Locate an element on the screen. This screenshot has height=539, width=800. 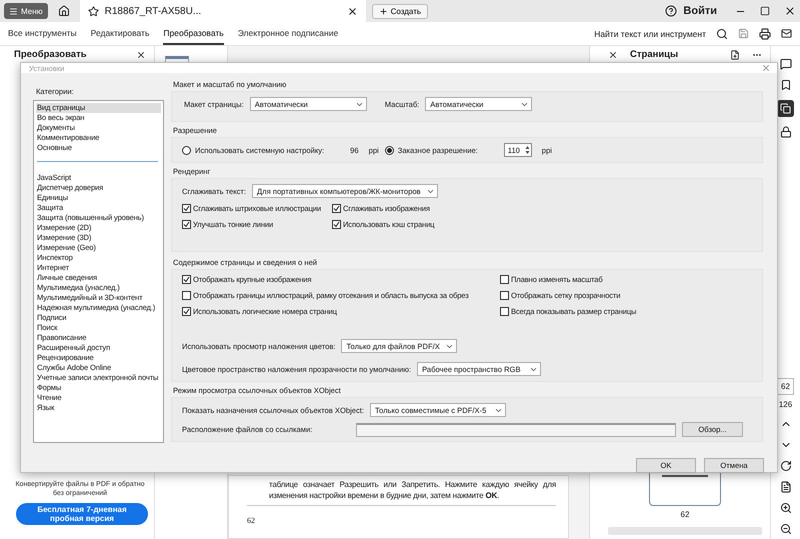
thumbnail-label: 62 is located at coordinates (685, 514).